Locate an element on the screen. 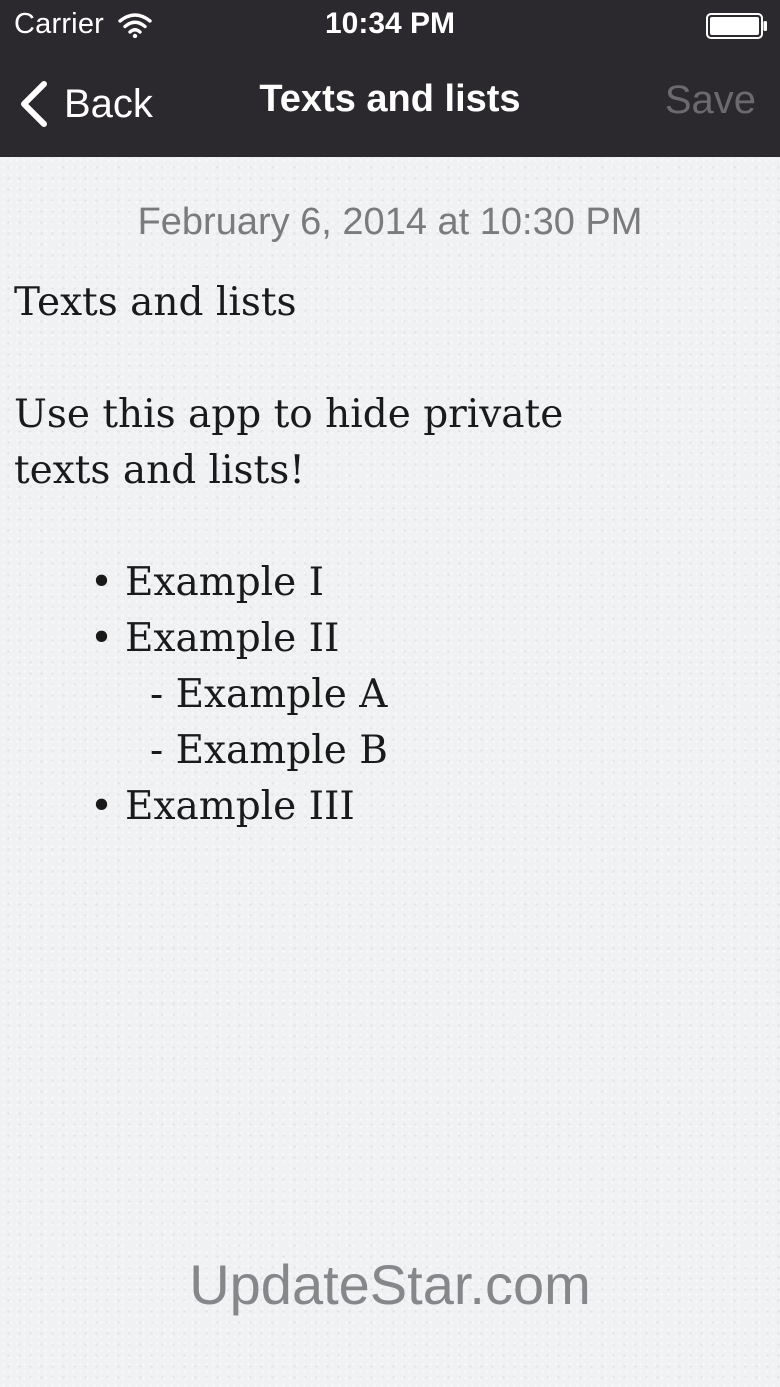 The width and height of the screenshot is (780, 1387). status-bar: Carrier 10:34 PM is located at coordinates (390, 25).